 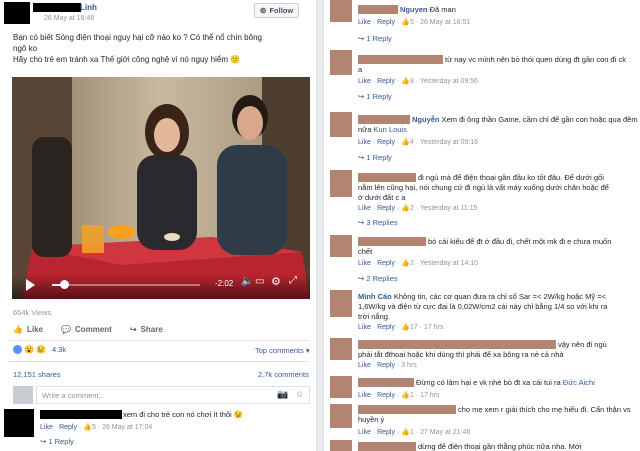 I want to click on video-time: -2:02, so click(x=224, y=283).